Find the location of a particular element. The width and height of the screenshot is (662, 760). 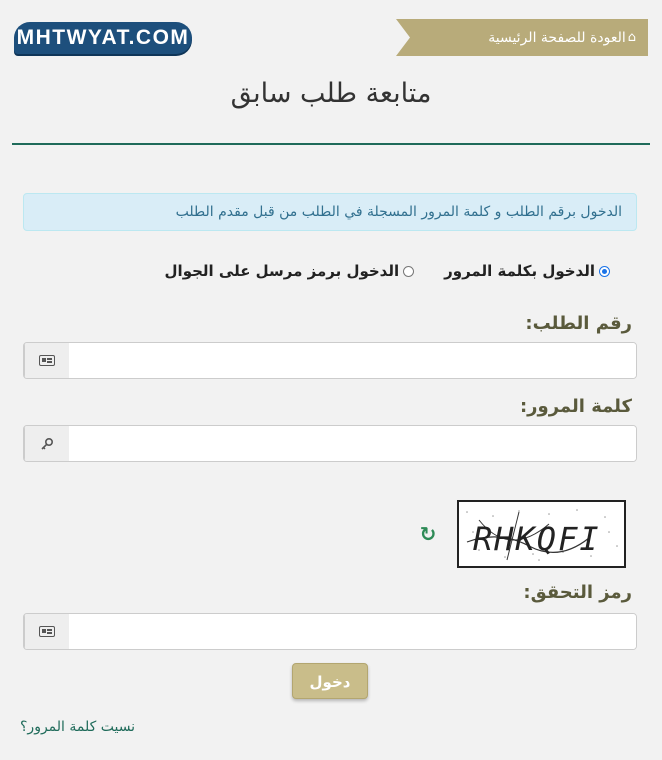

password-label: كلمة المرور: is located at coordinates (575, 406).